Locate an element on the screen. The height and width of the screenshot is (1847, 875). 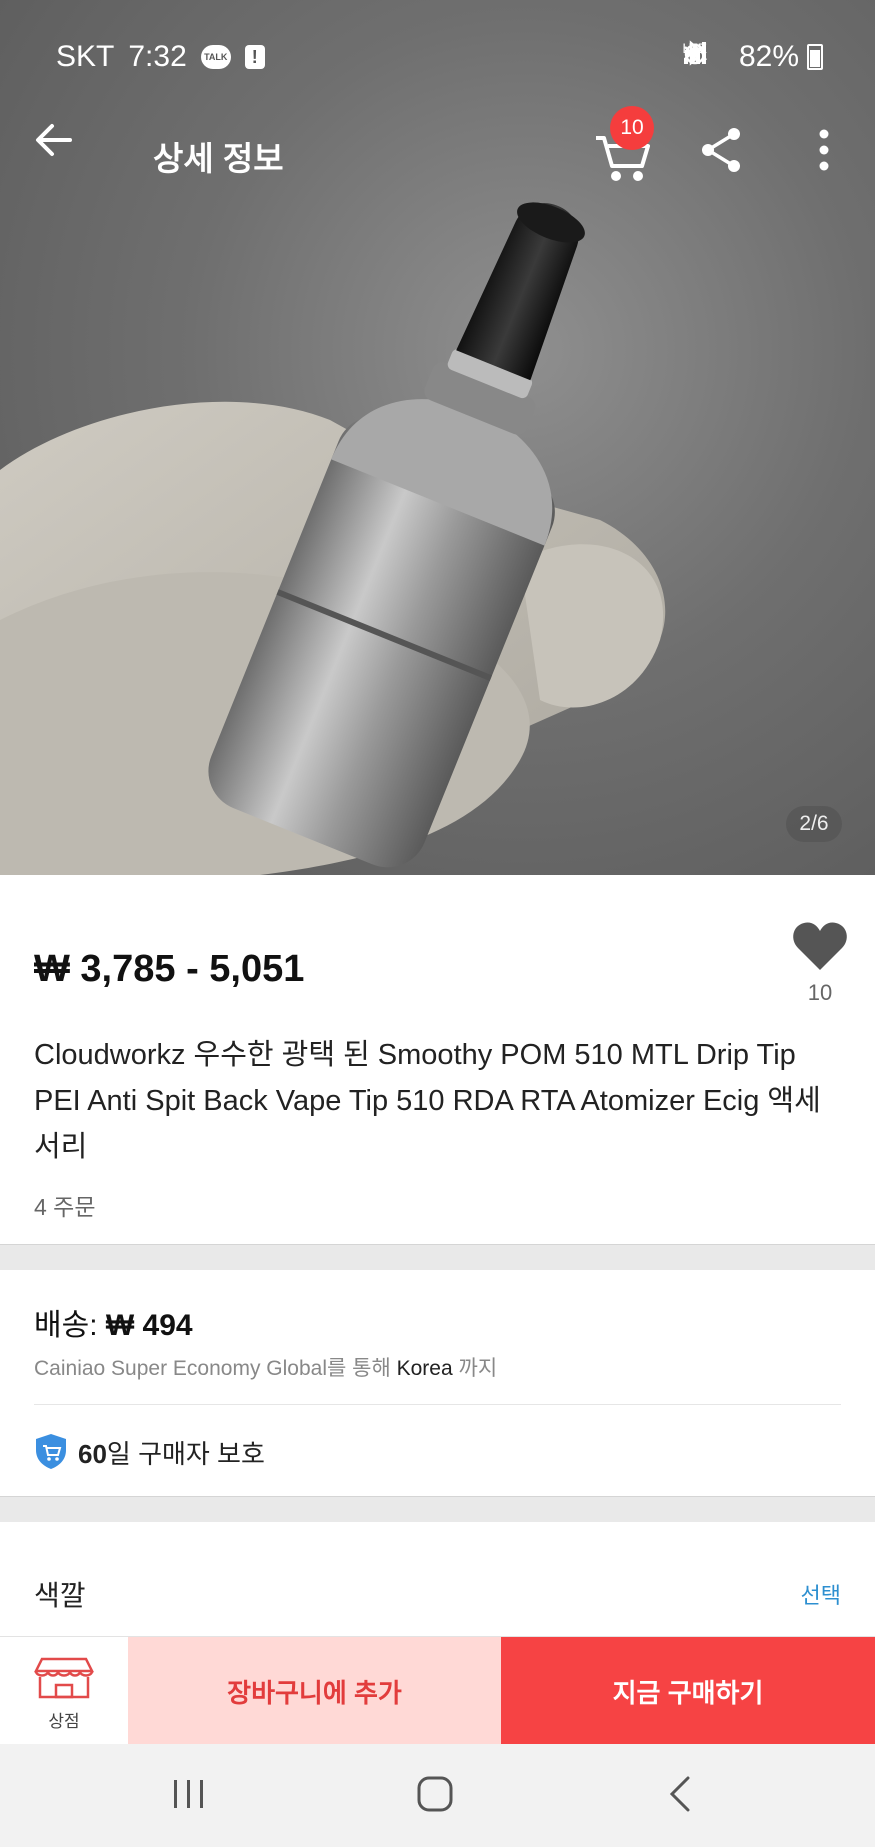
product-price: ₩ 3,785 - 5,051 is located at coordinates (169, 969).